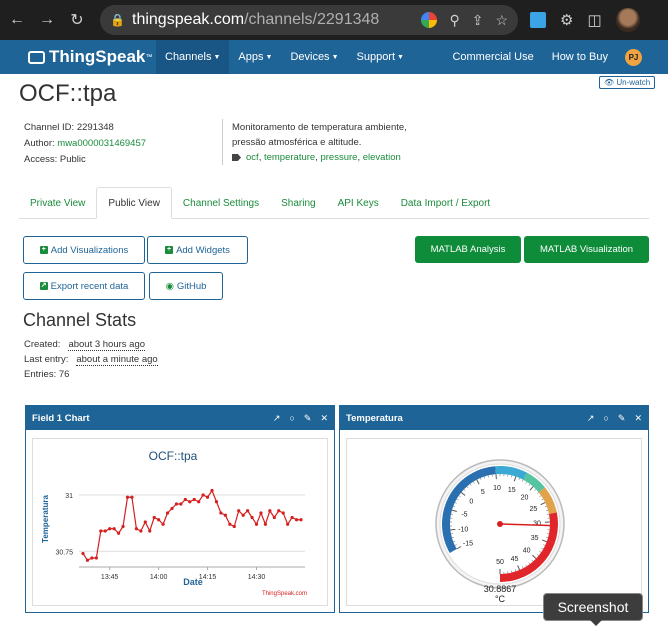 This screenshot has width=668, height=627. Describe the element at coordinates (429, 20) in the screenshot. I see `google-icon` at that location.